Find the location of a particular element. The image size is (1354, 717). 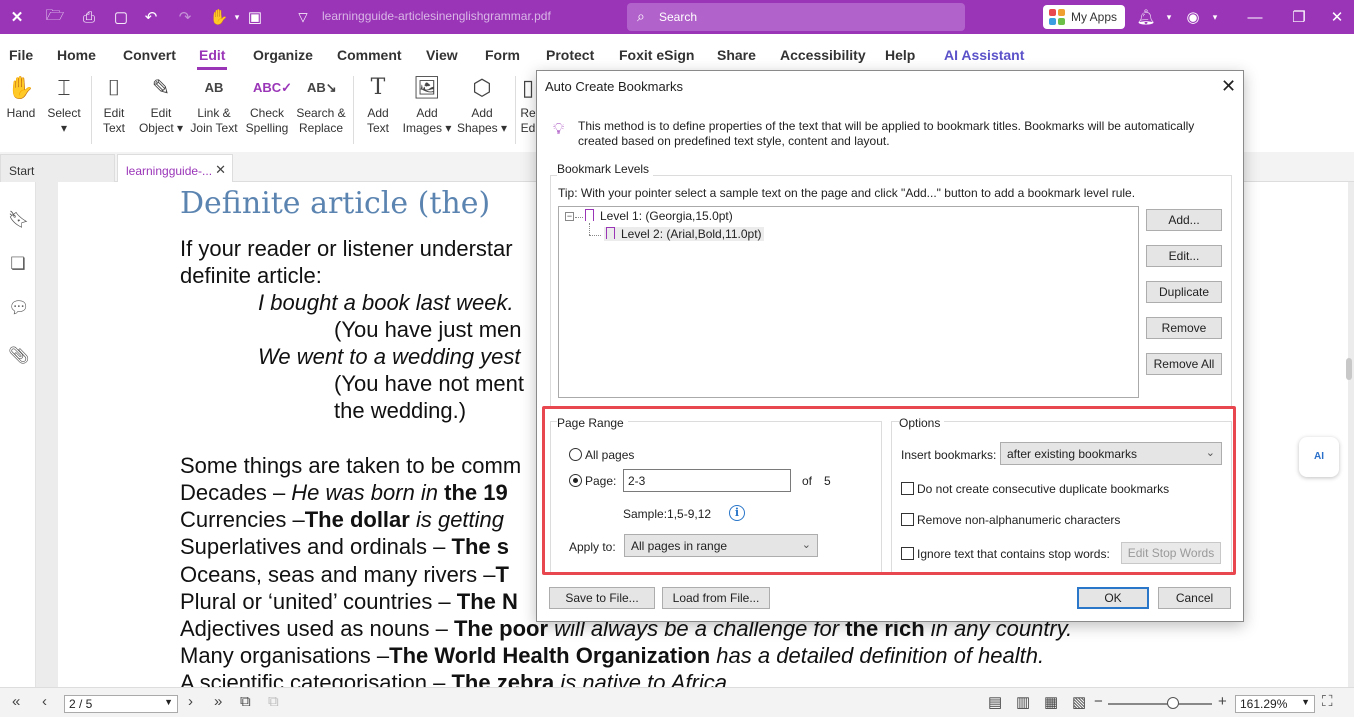

document-text-run: (You have just men is located at coordinates (428, 329).